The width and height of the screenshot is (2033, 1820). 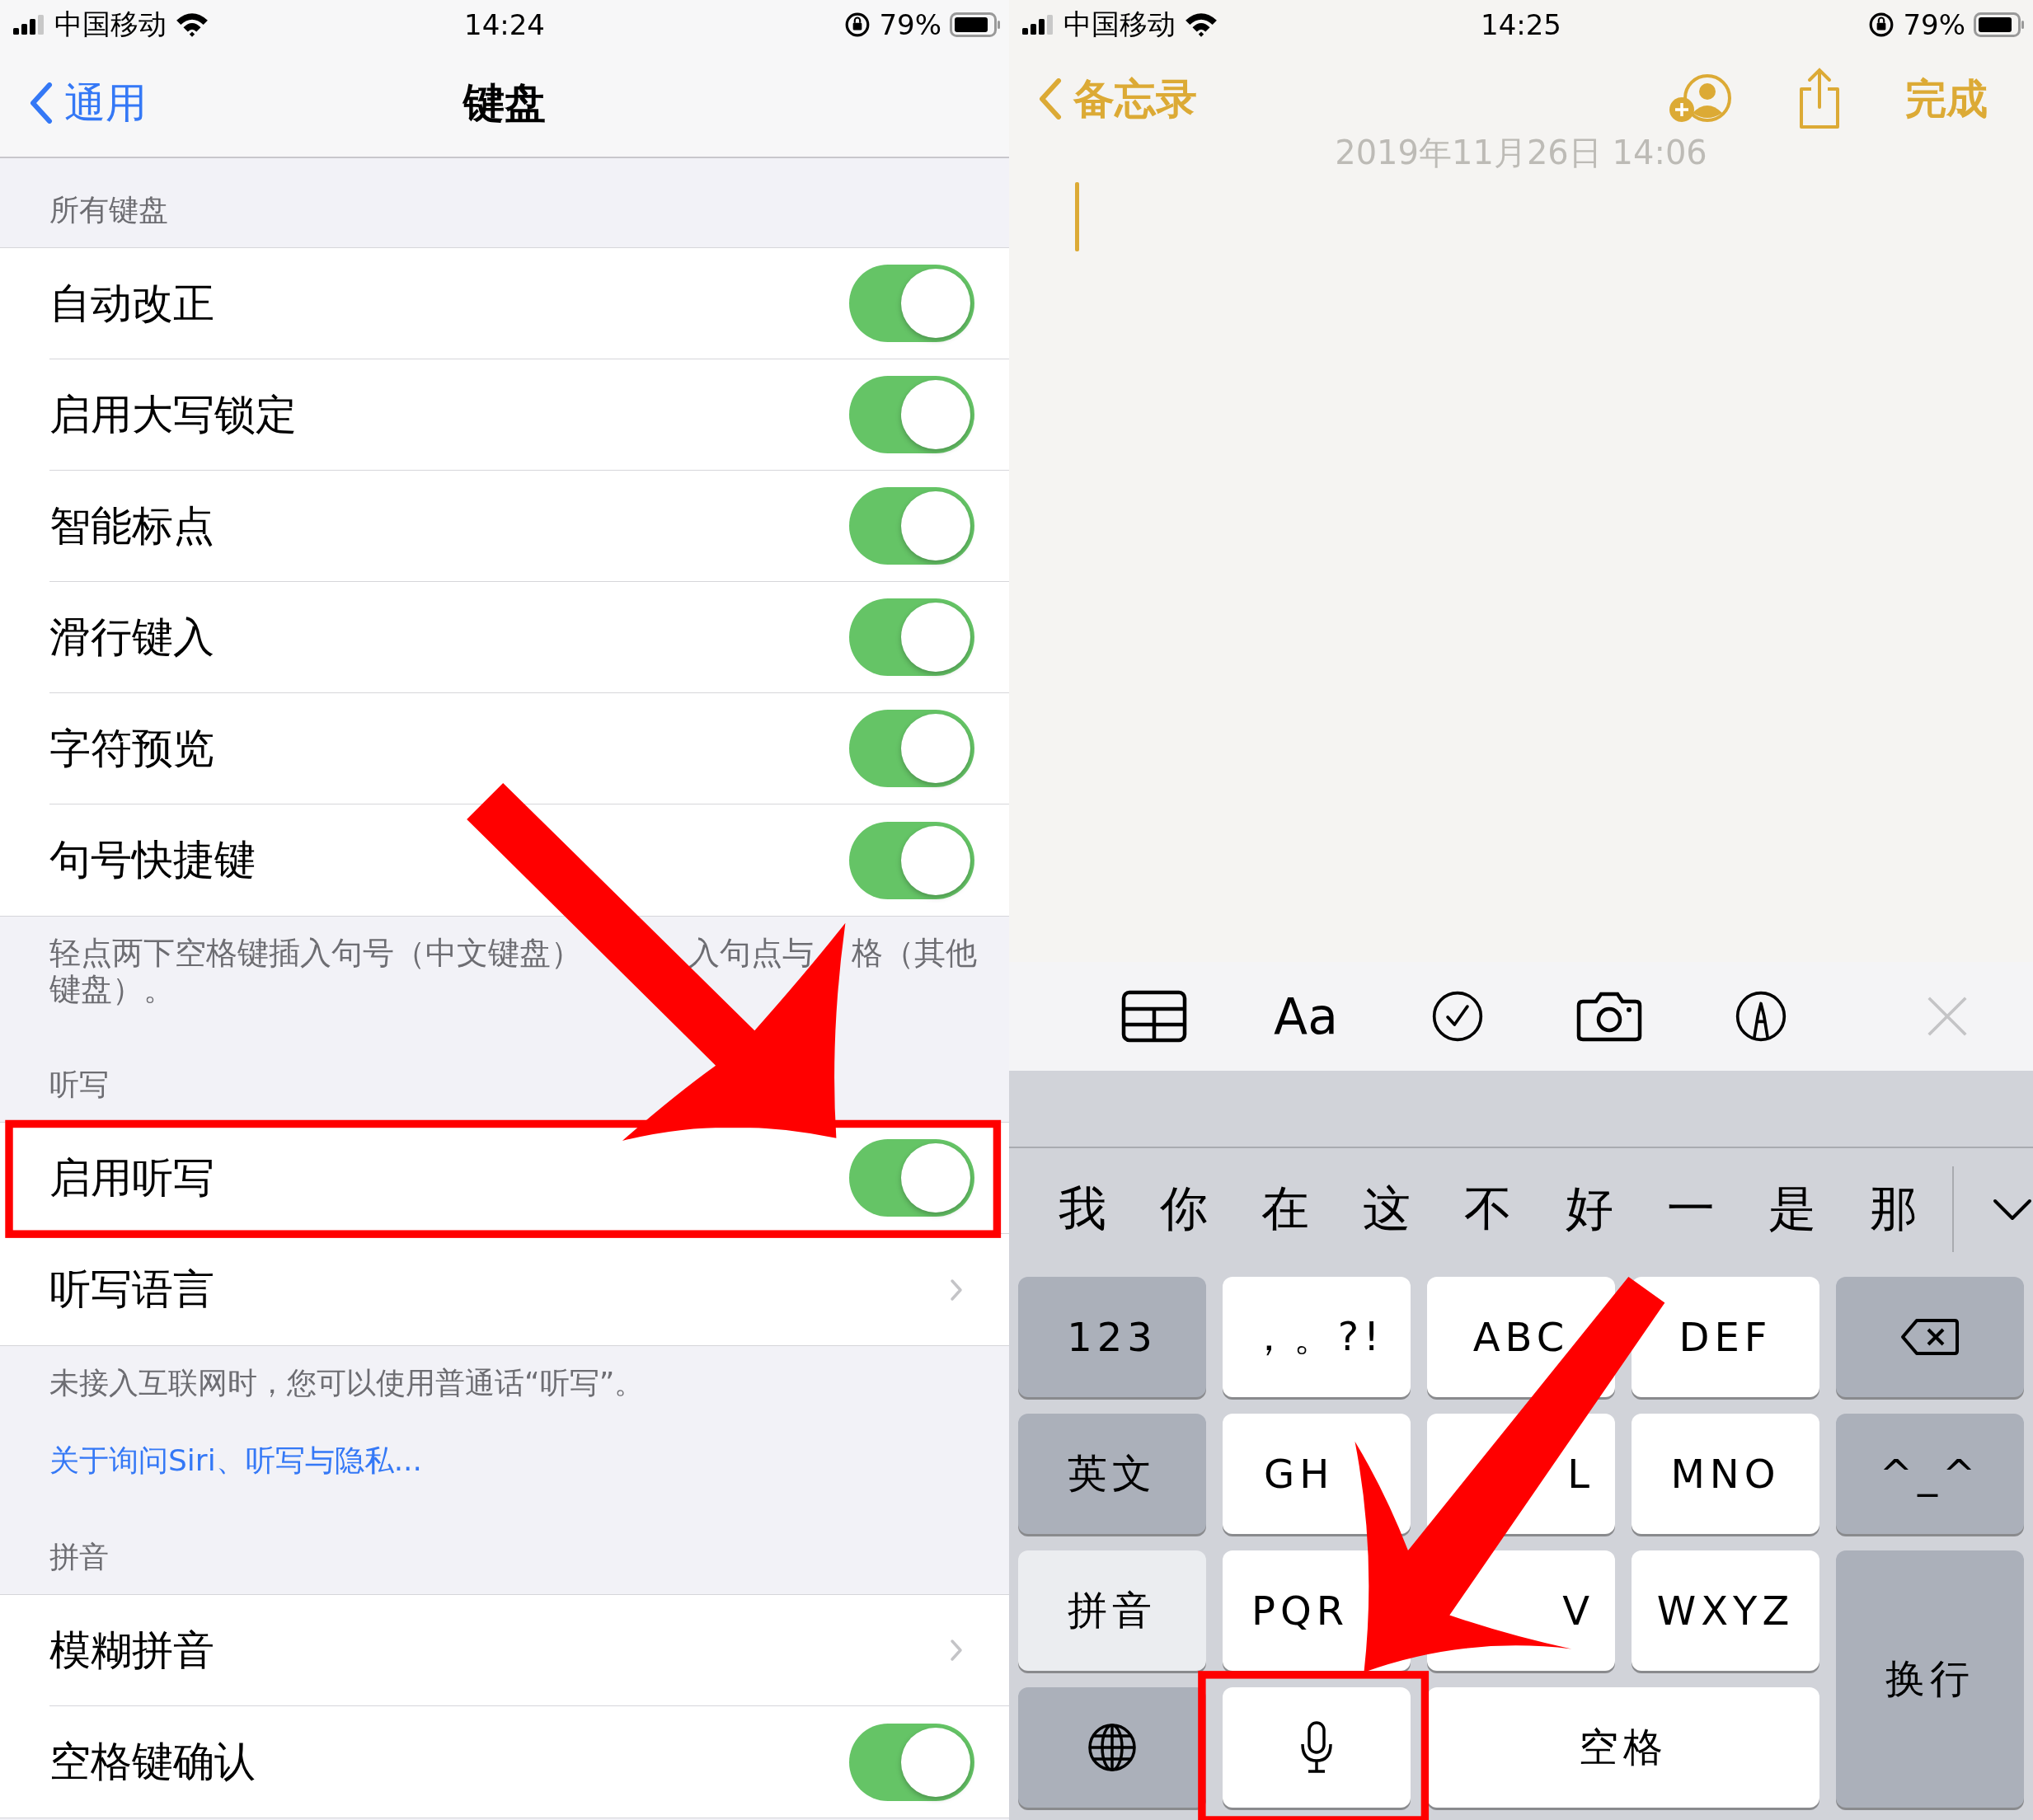 I want to click on candidate-character: 一, so click(x=1691, y=1209).